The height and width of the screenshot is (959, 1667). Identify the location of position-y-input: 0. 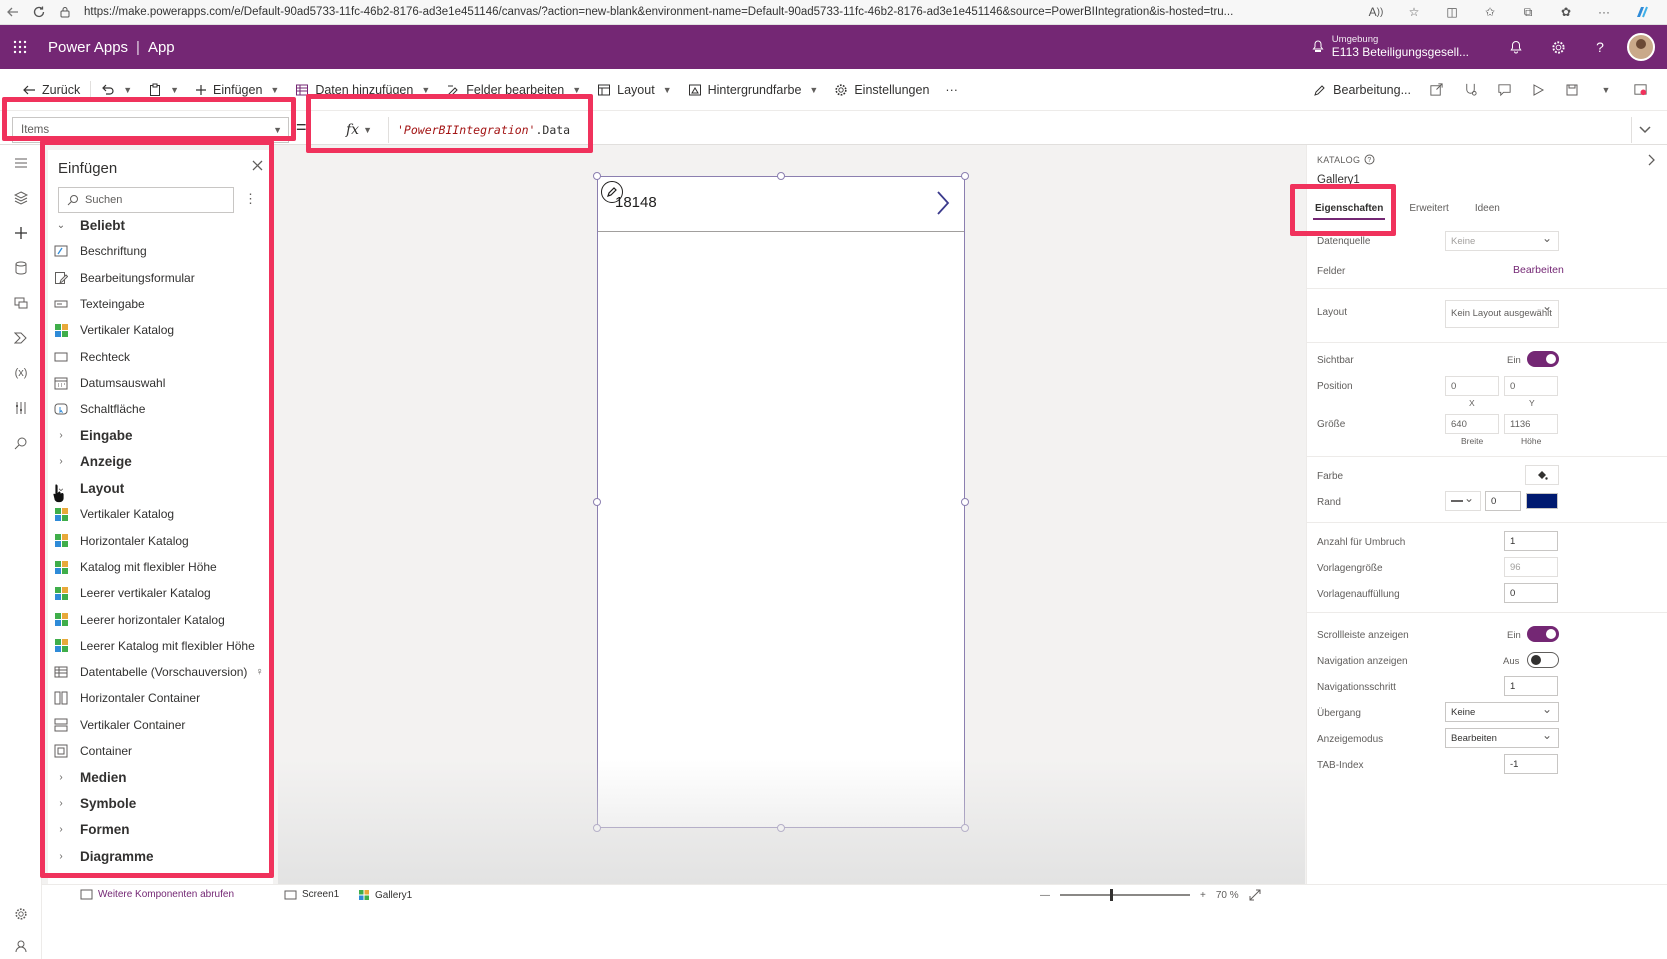
(1531, 386).